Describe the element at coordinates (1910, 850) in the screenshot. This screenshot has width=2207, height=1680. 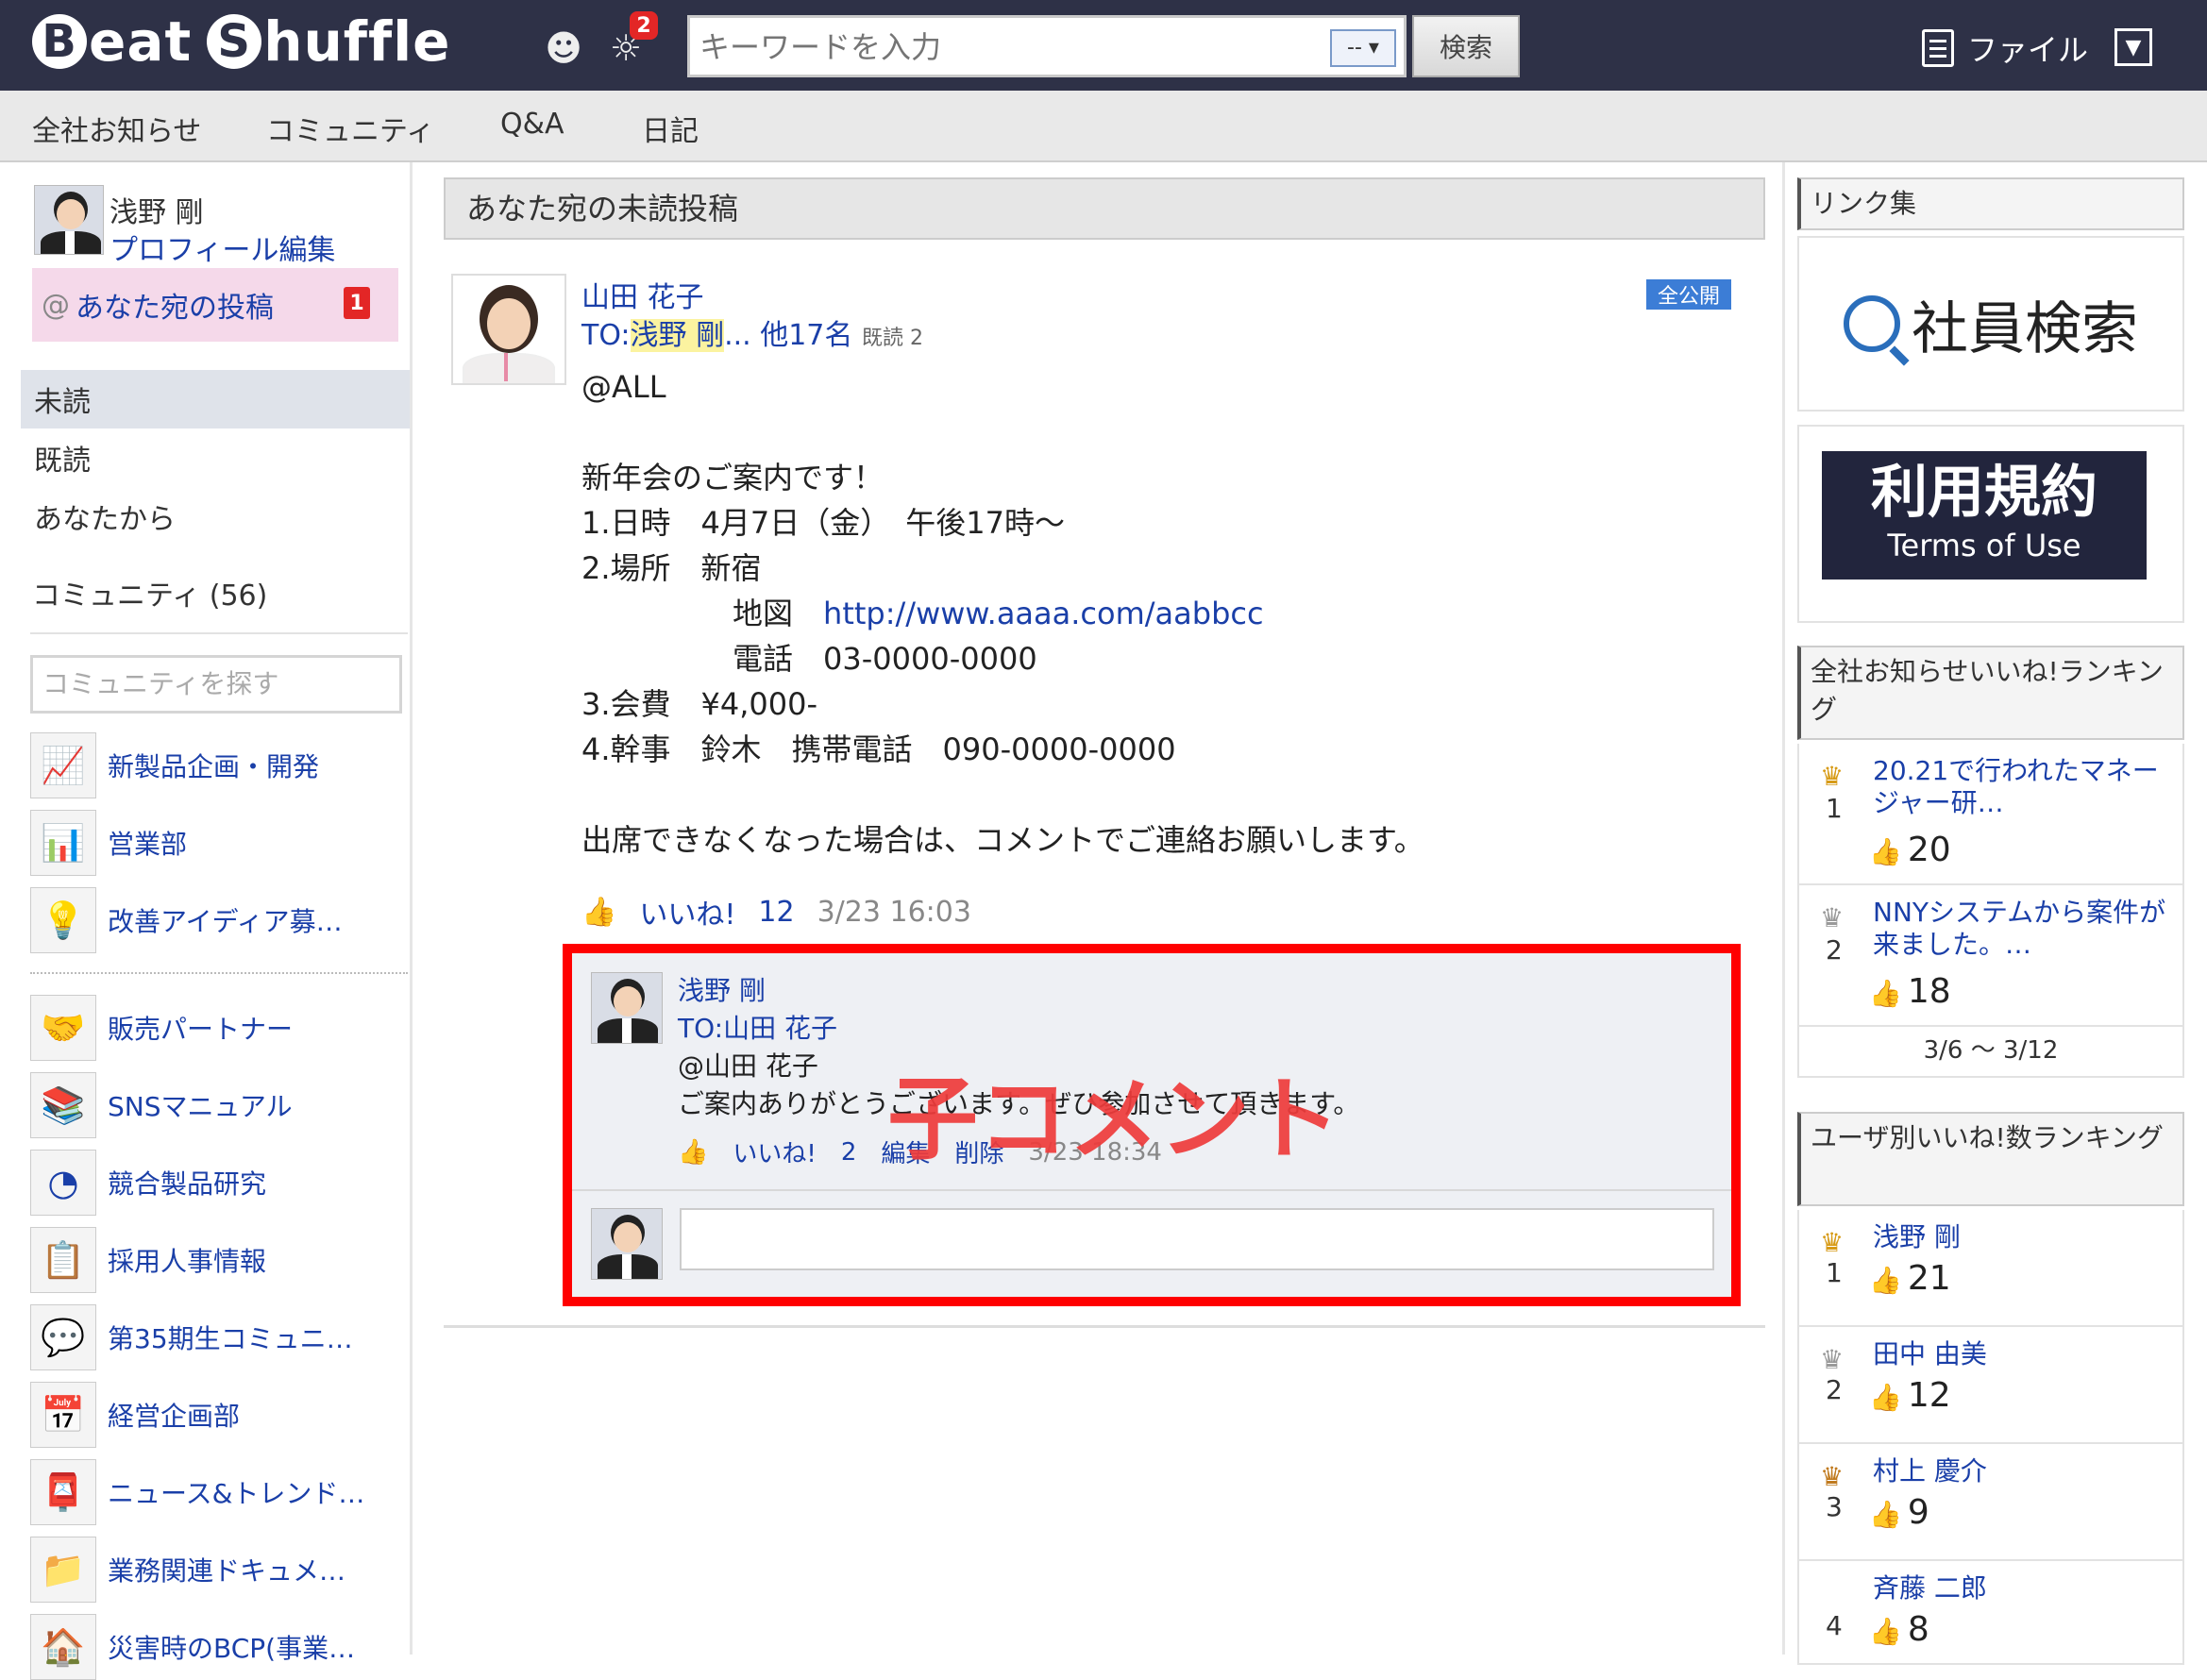
I see `ranking-likes: 👍 20` at that location.